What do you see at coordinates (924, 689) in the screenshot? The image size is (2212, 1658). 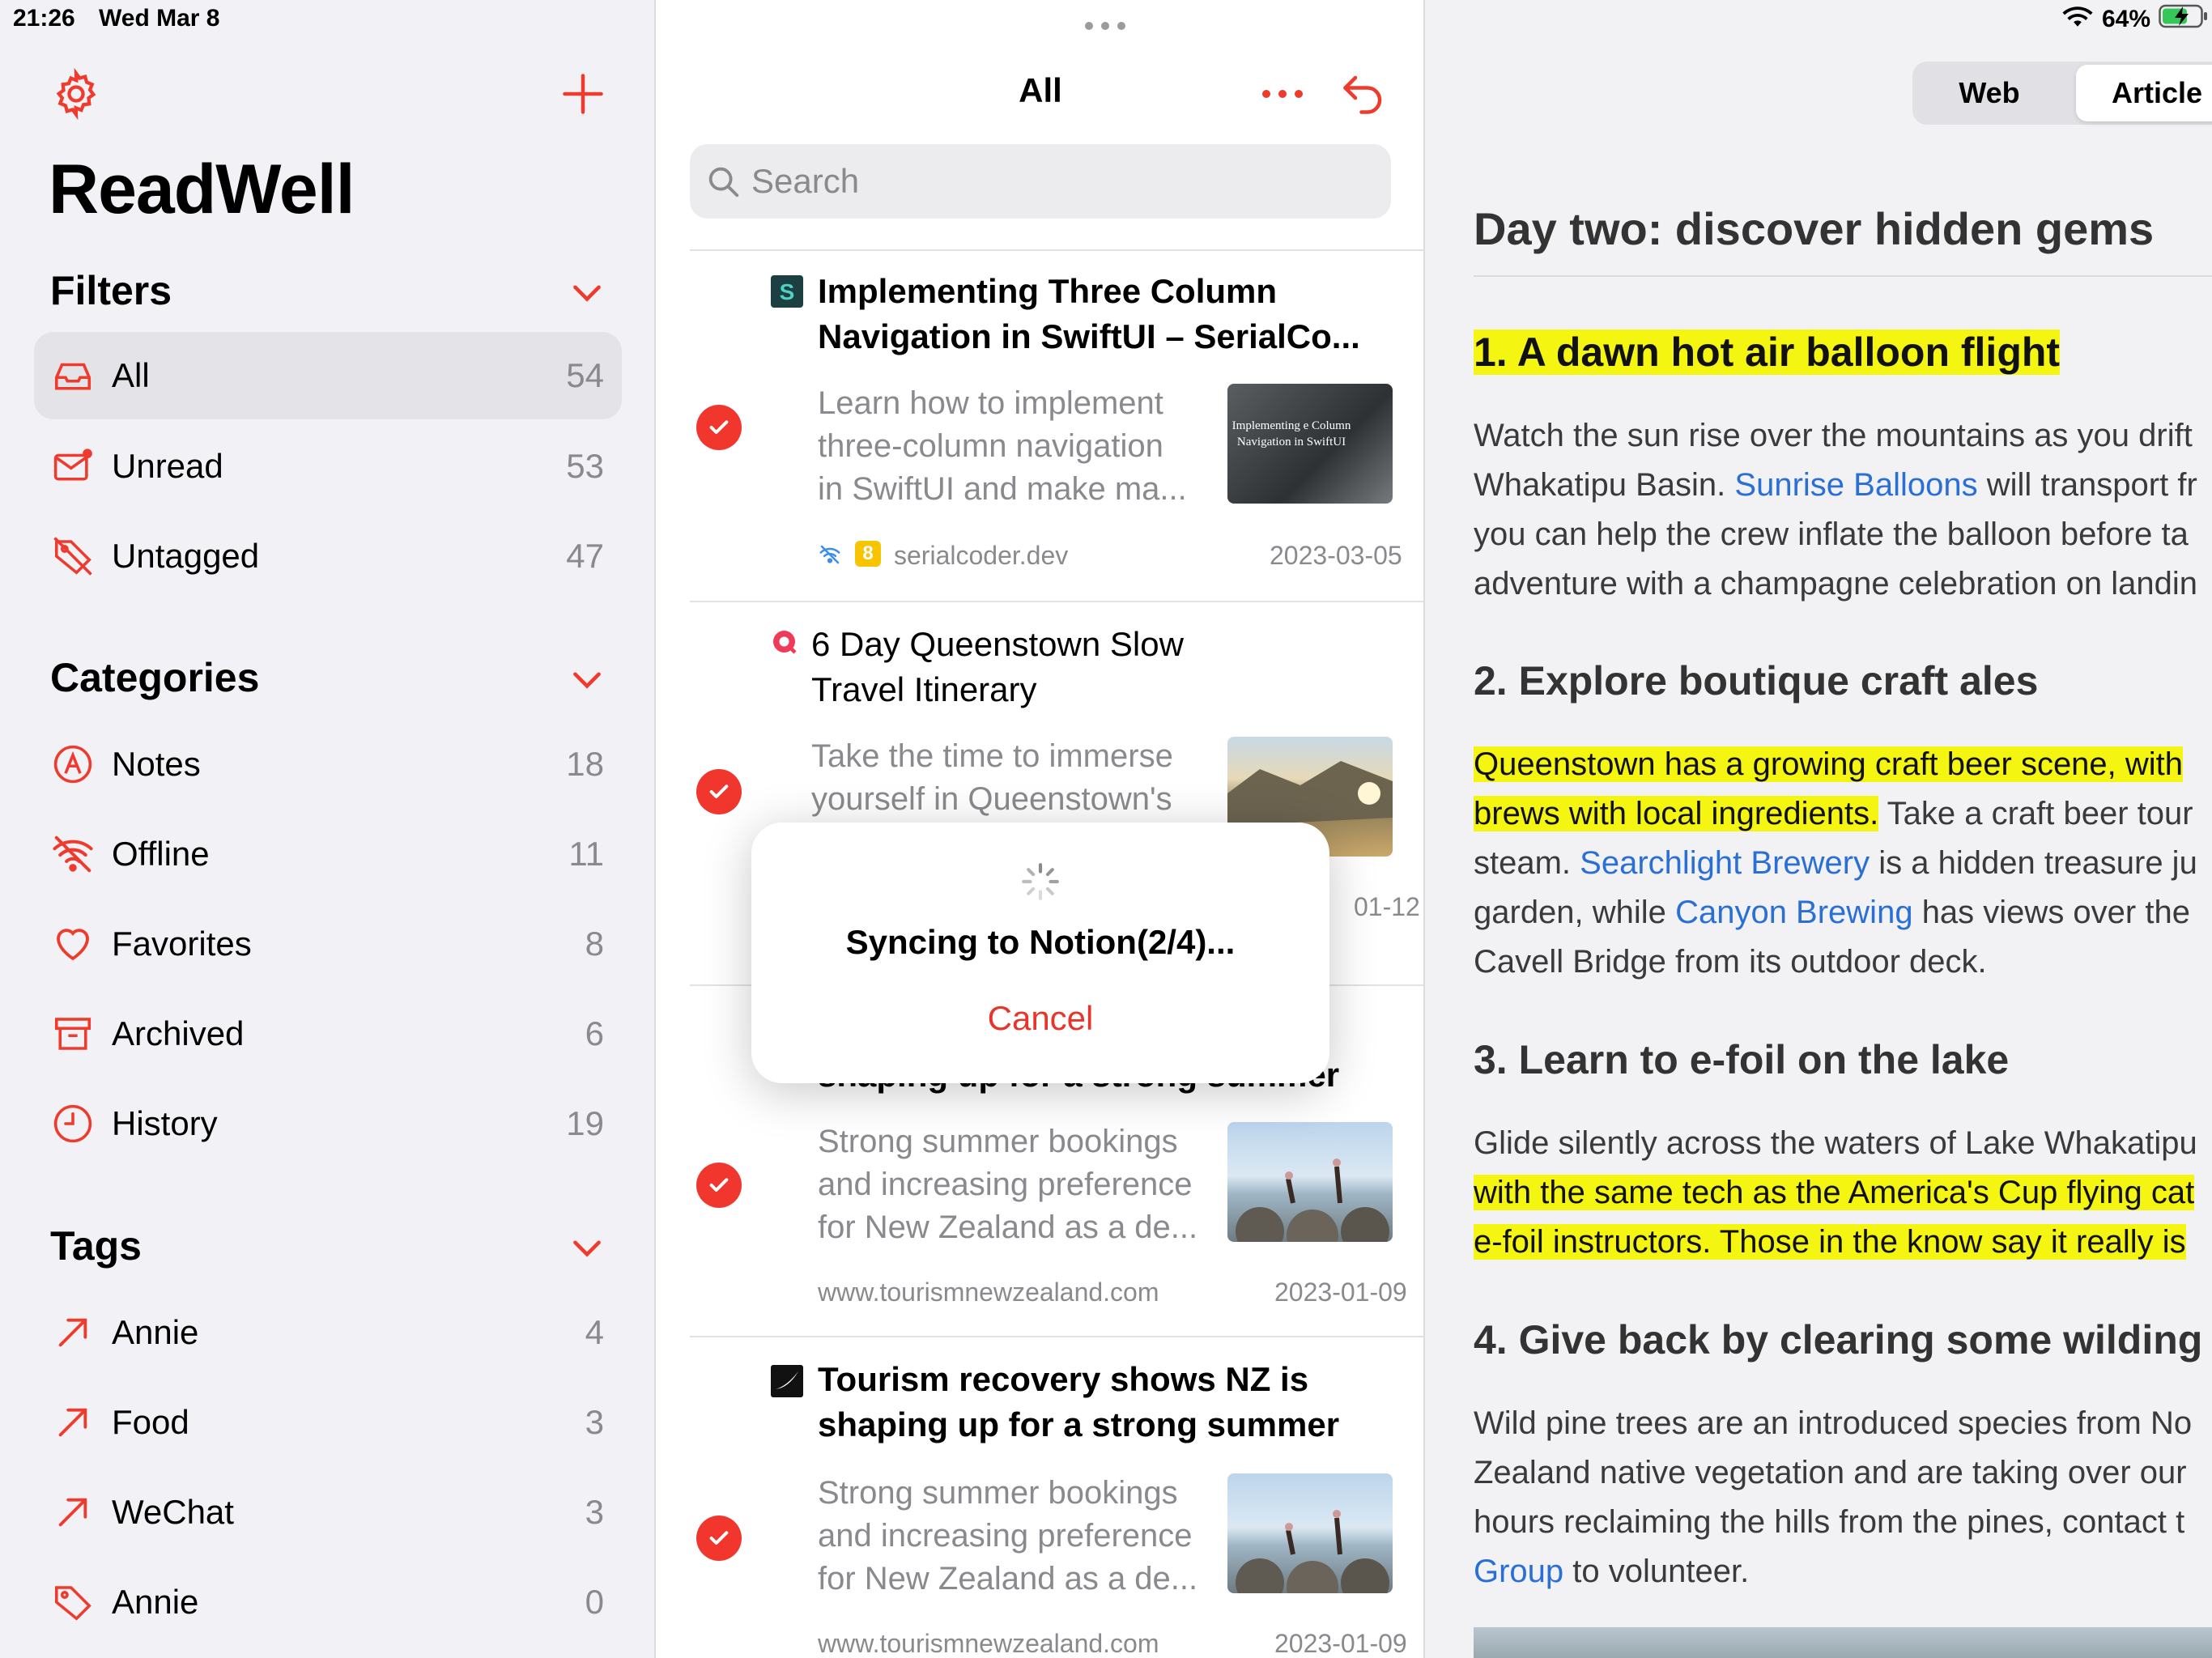 I see `item-title-line: Travel Itinerary` at bounding box center [924, 689].